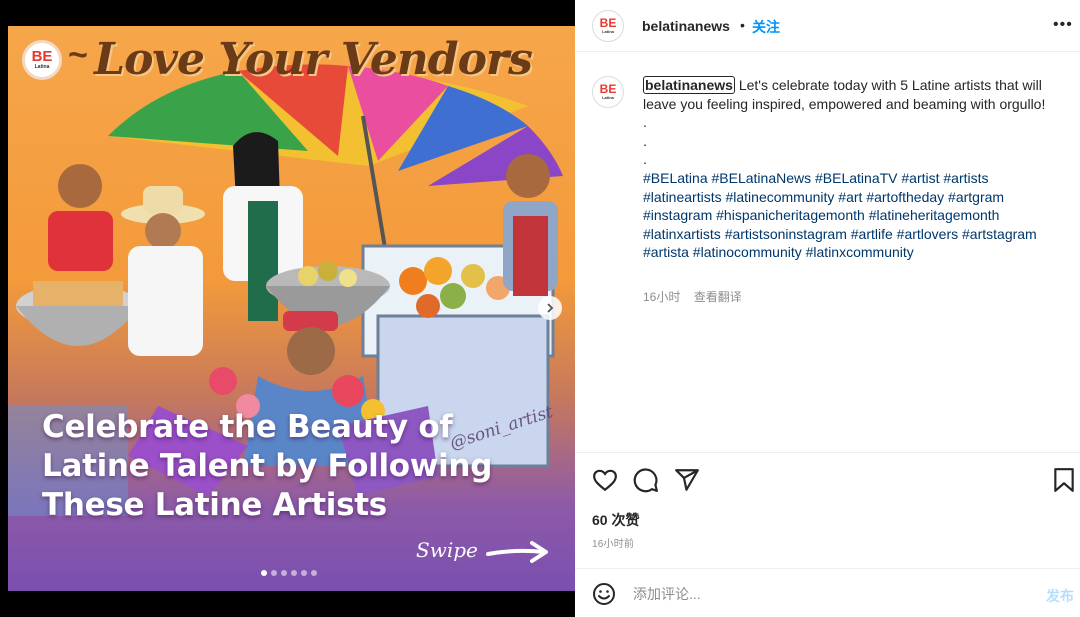 This screenshot has width=1080, height=617. I want to click on caption-avatar: BE Latina, so click(608, 92).